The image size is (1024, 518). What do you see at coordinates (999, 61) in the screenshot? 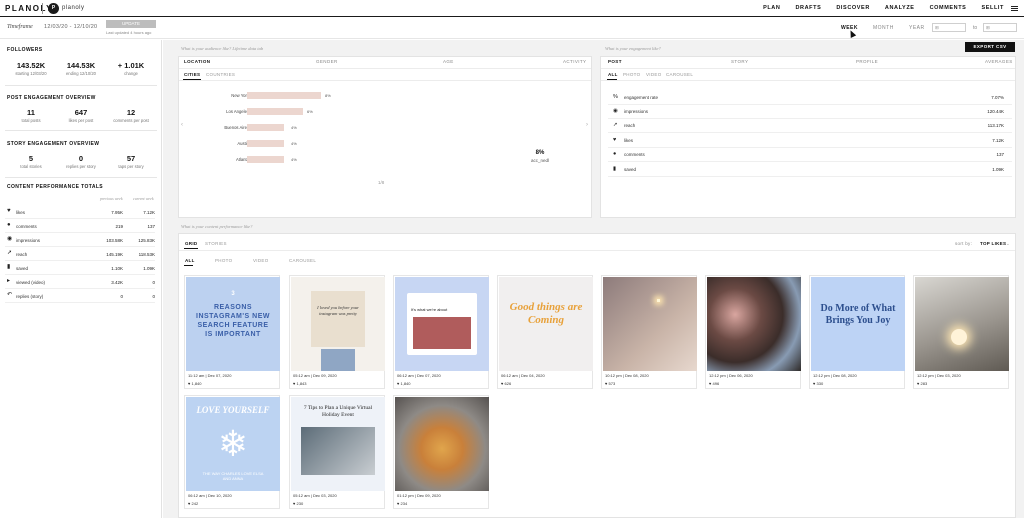
I see `averages-label: AVERAGES` at bounding box center [999, 61].